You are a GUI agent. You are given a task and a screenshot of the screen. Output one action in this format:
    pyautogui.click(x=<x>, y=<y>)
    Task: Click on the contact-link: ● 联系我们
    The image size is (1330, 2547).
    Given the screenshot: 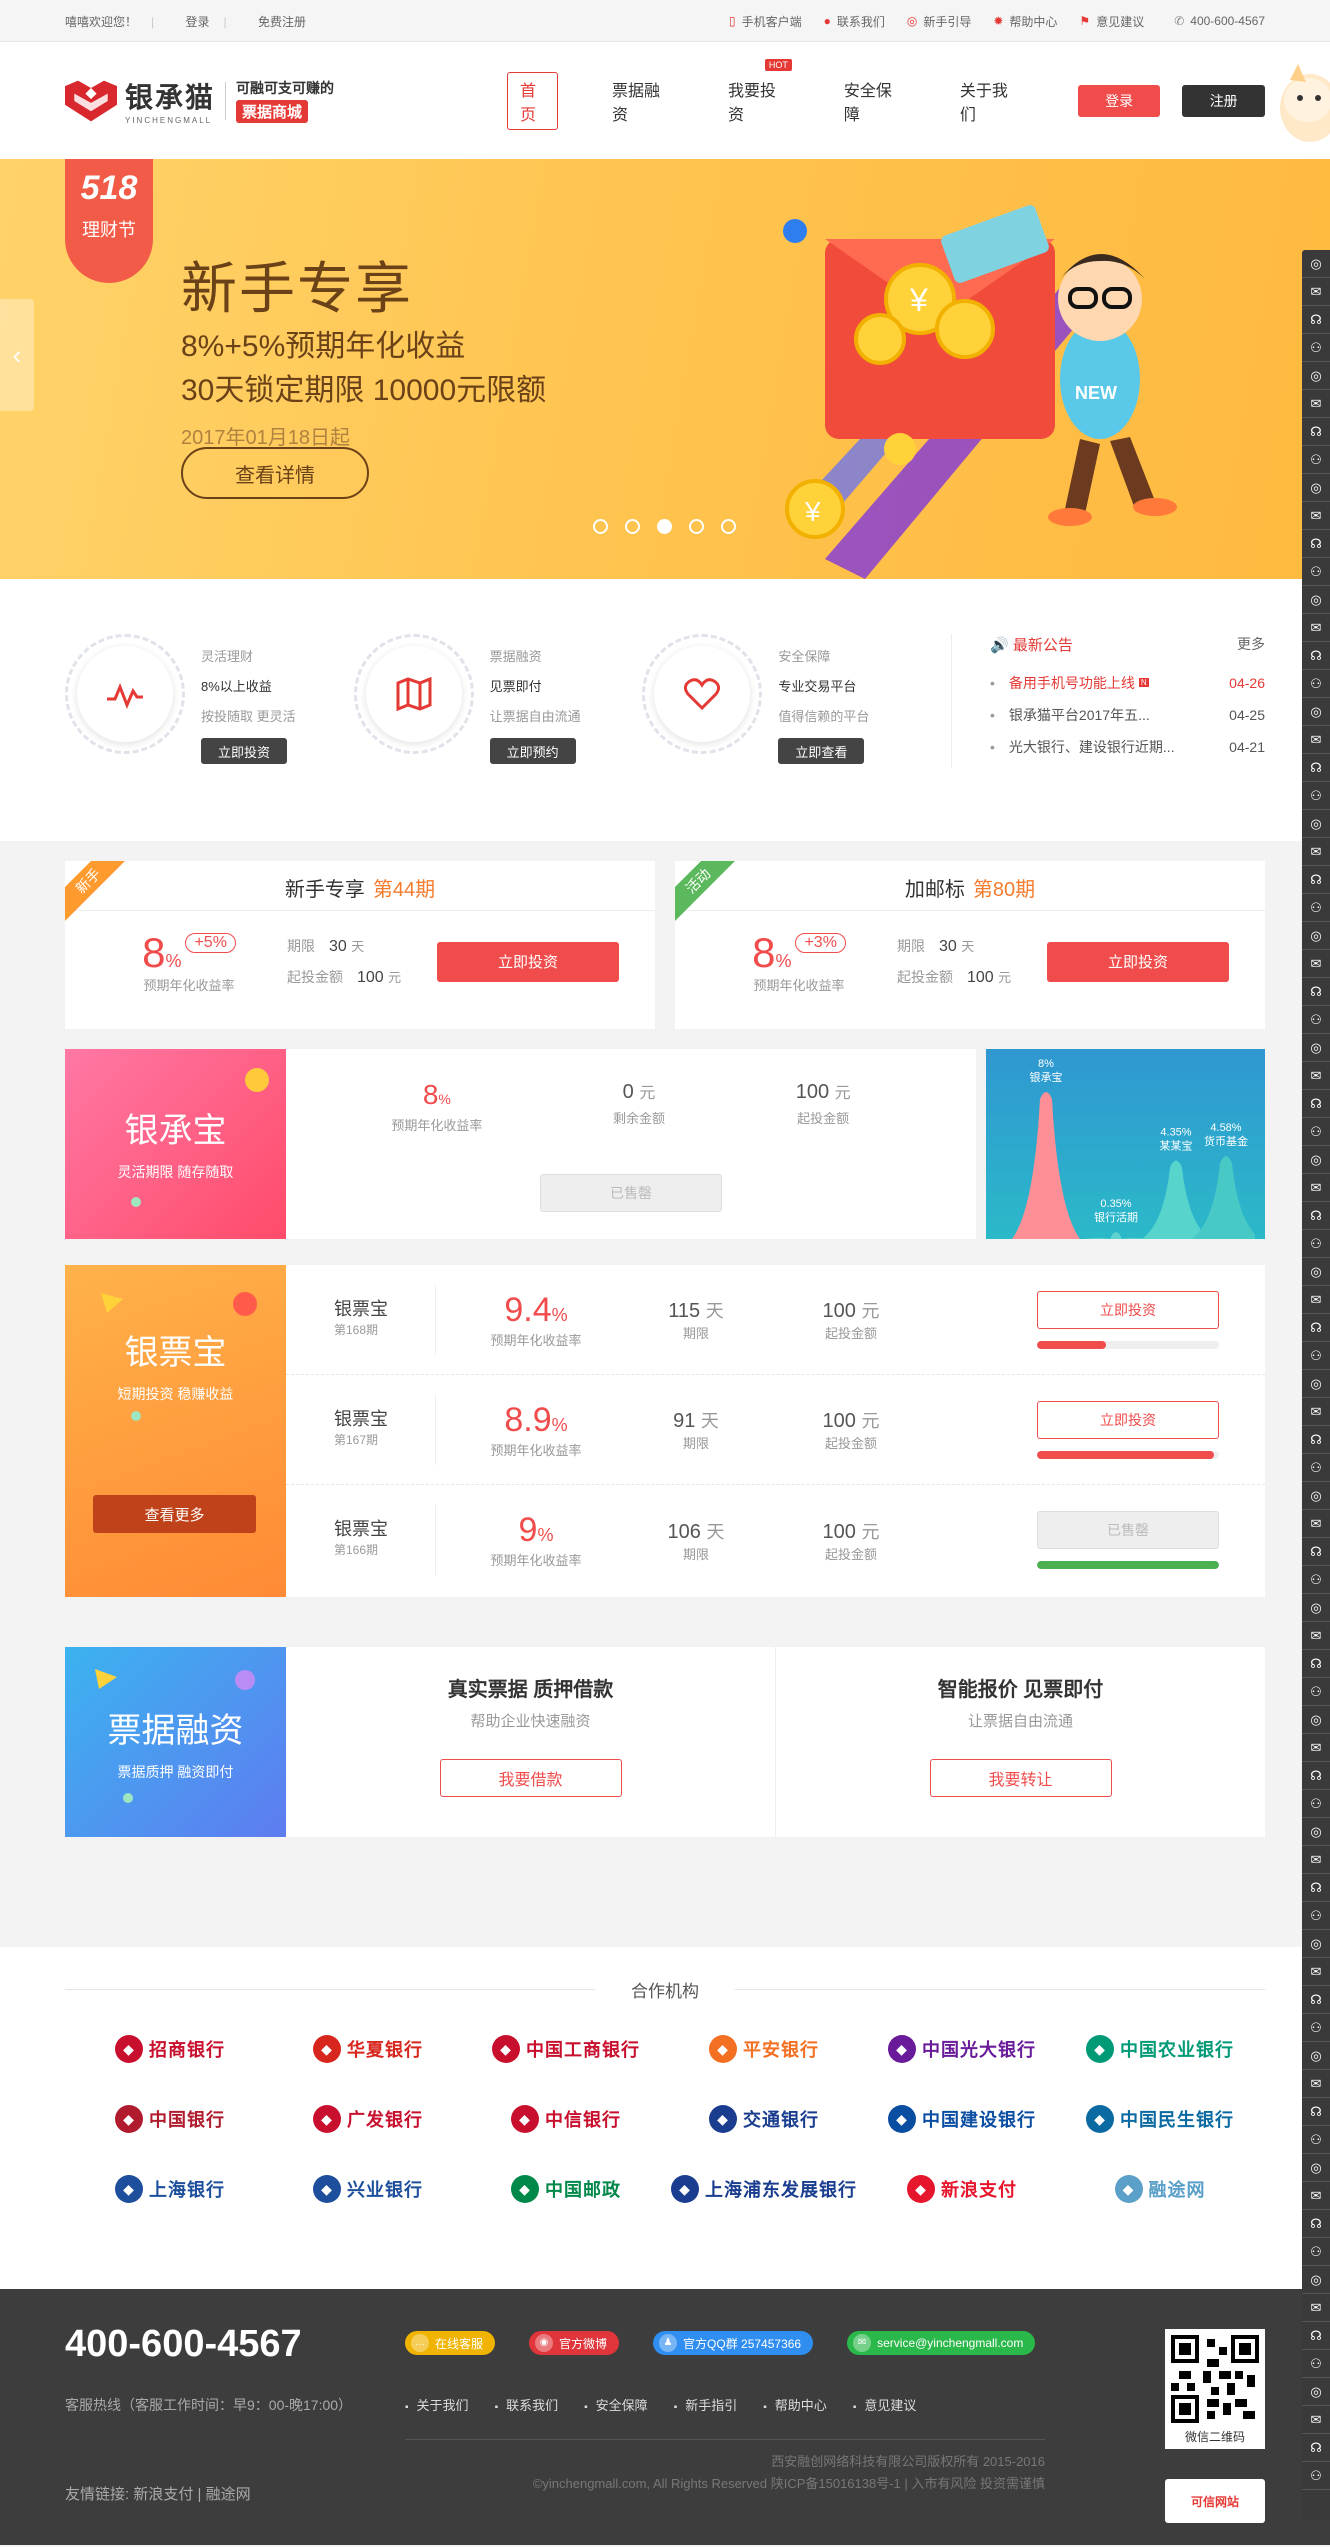 What is the action you would take?
    pyautogui.click(x=854, y=21)
    